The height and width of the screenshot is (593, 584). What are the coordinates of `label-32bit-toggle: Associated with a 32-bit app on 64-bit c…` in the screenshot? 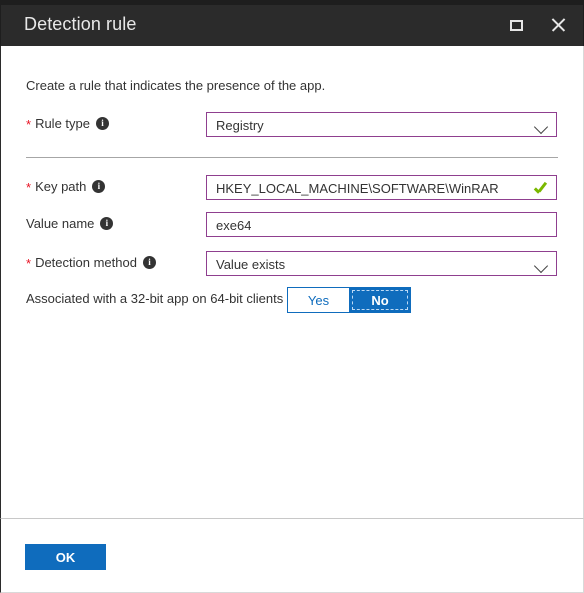 It's located at (164, 298).